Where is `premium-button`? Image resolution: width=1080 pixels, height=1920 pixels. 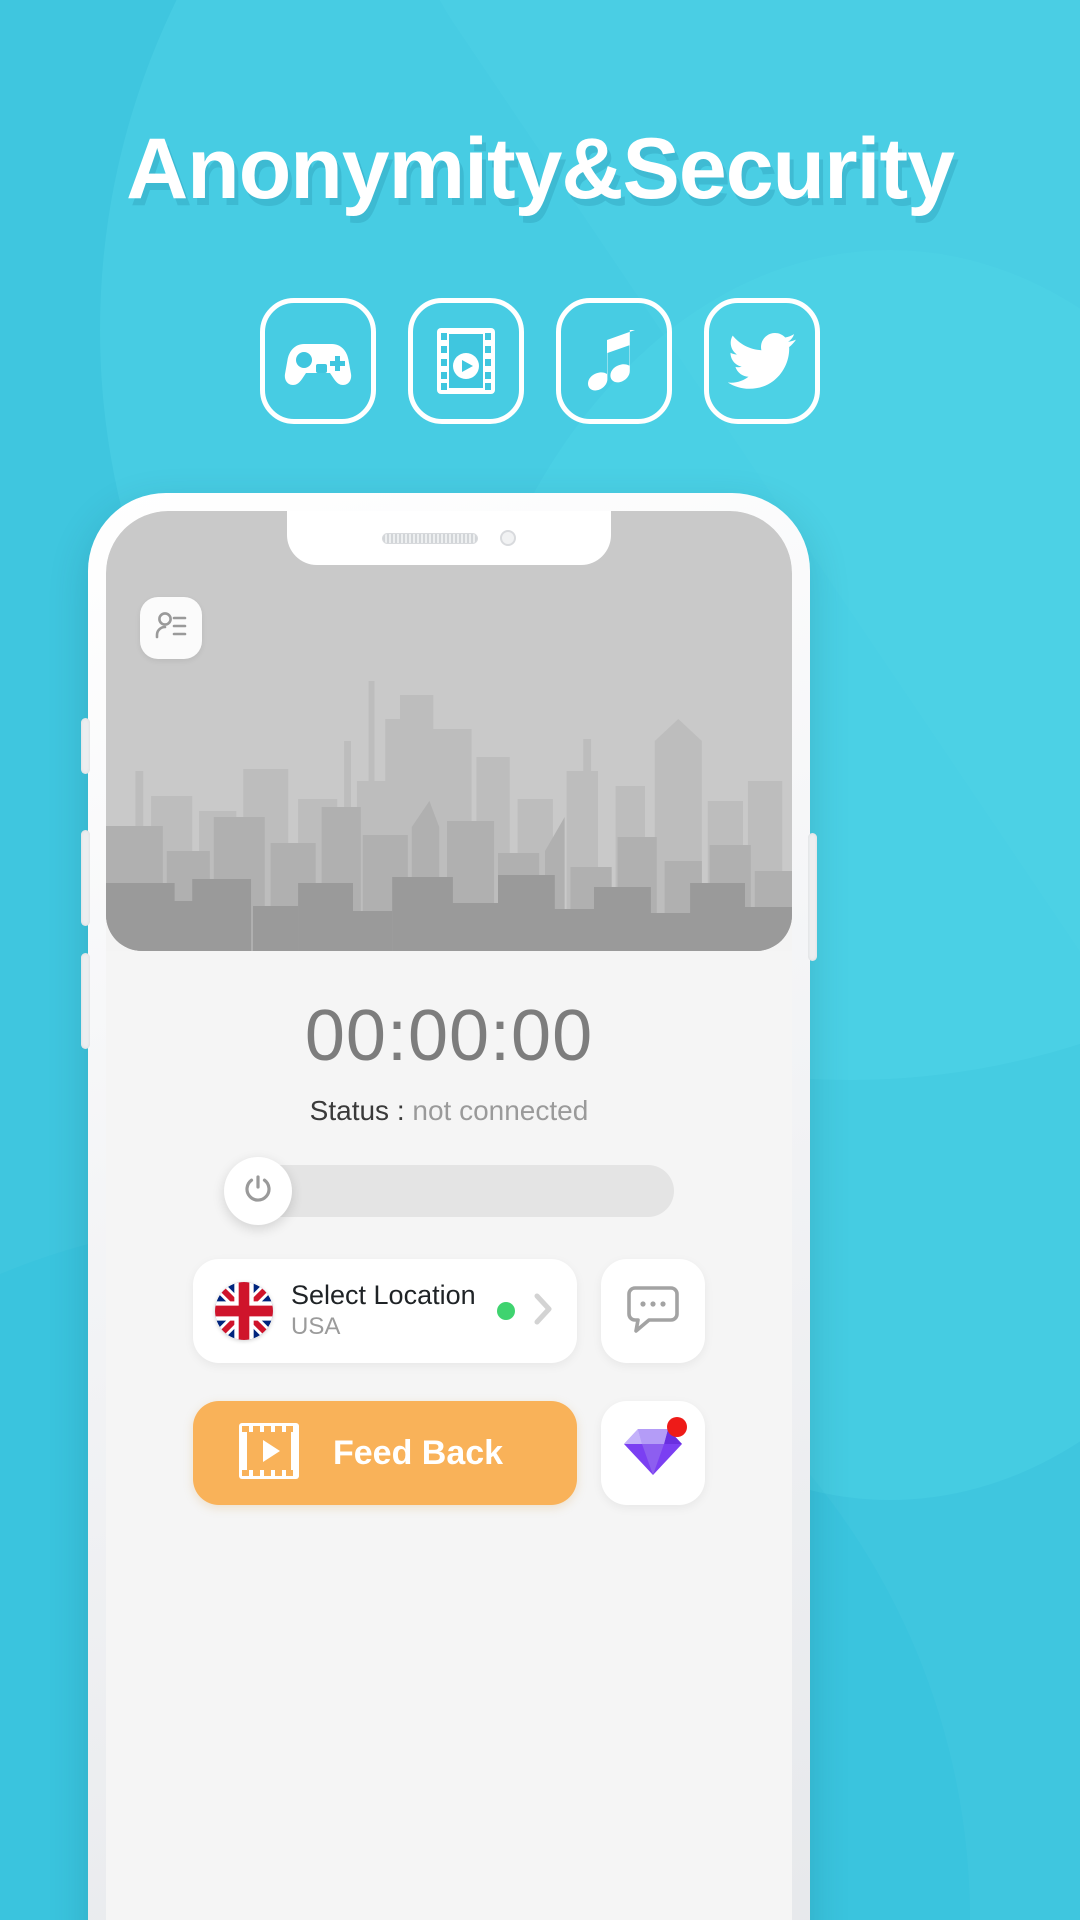
premium-button is located at coordinates (653, 1453).